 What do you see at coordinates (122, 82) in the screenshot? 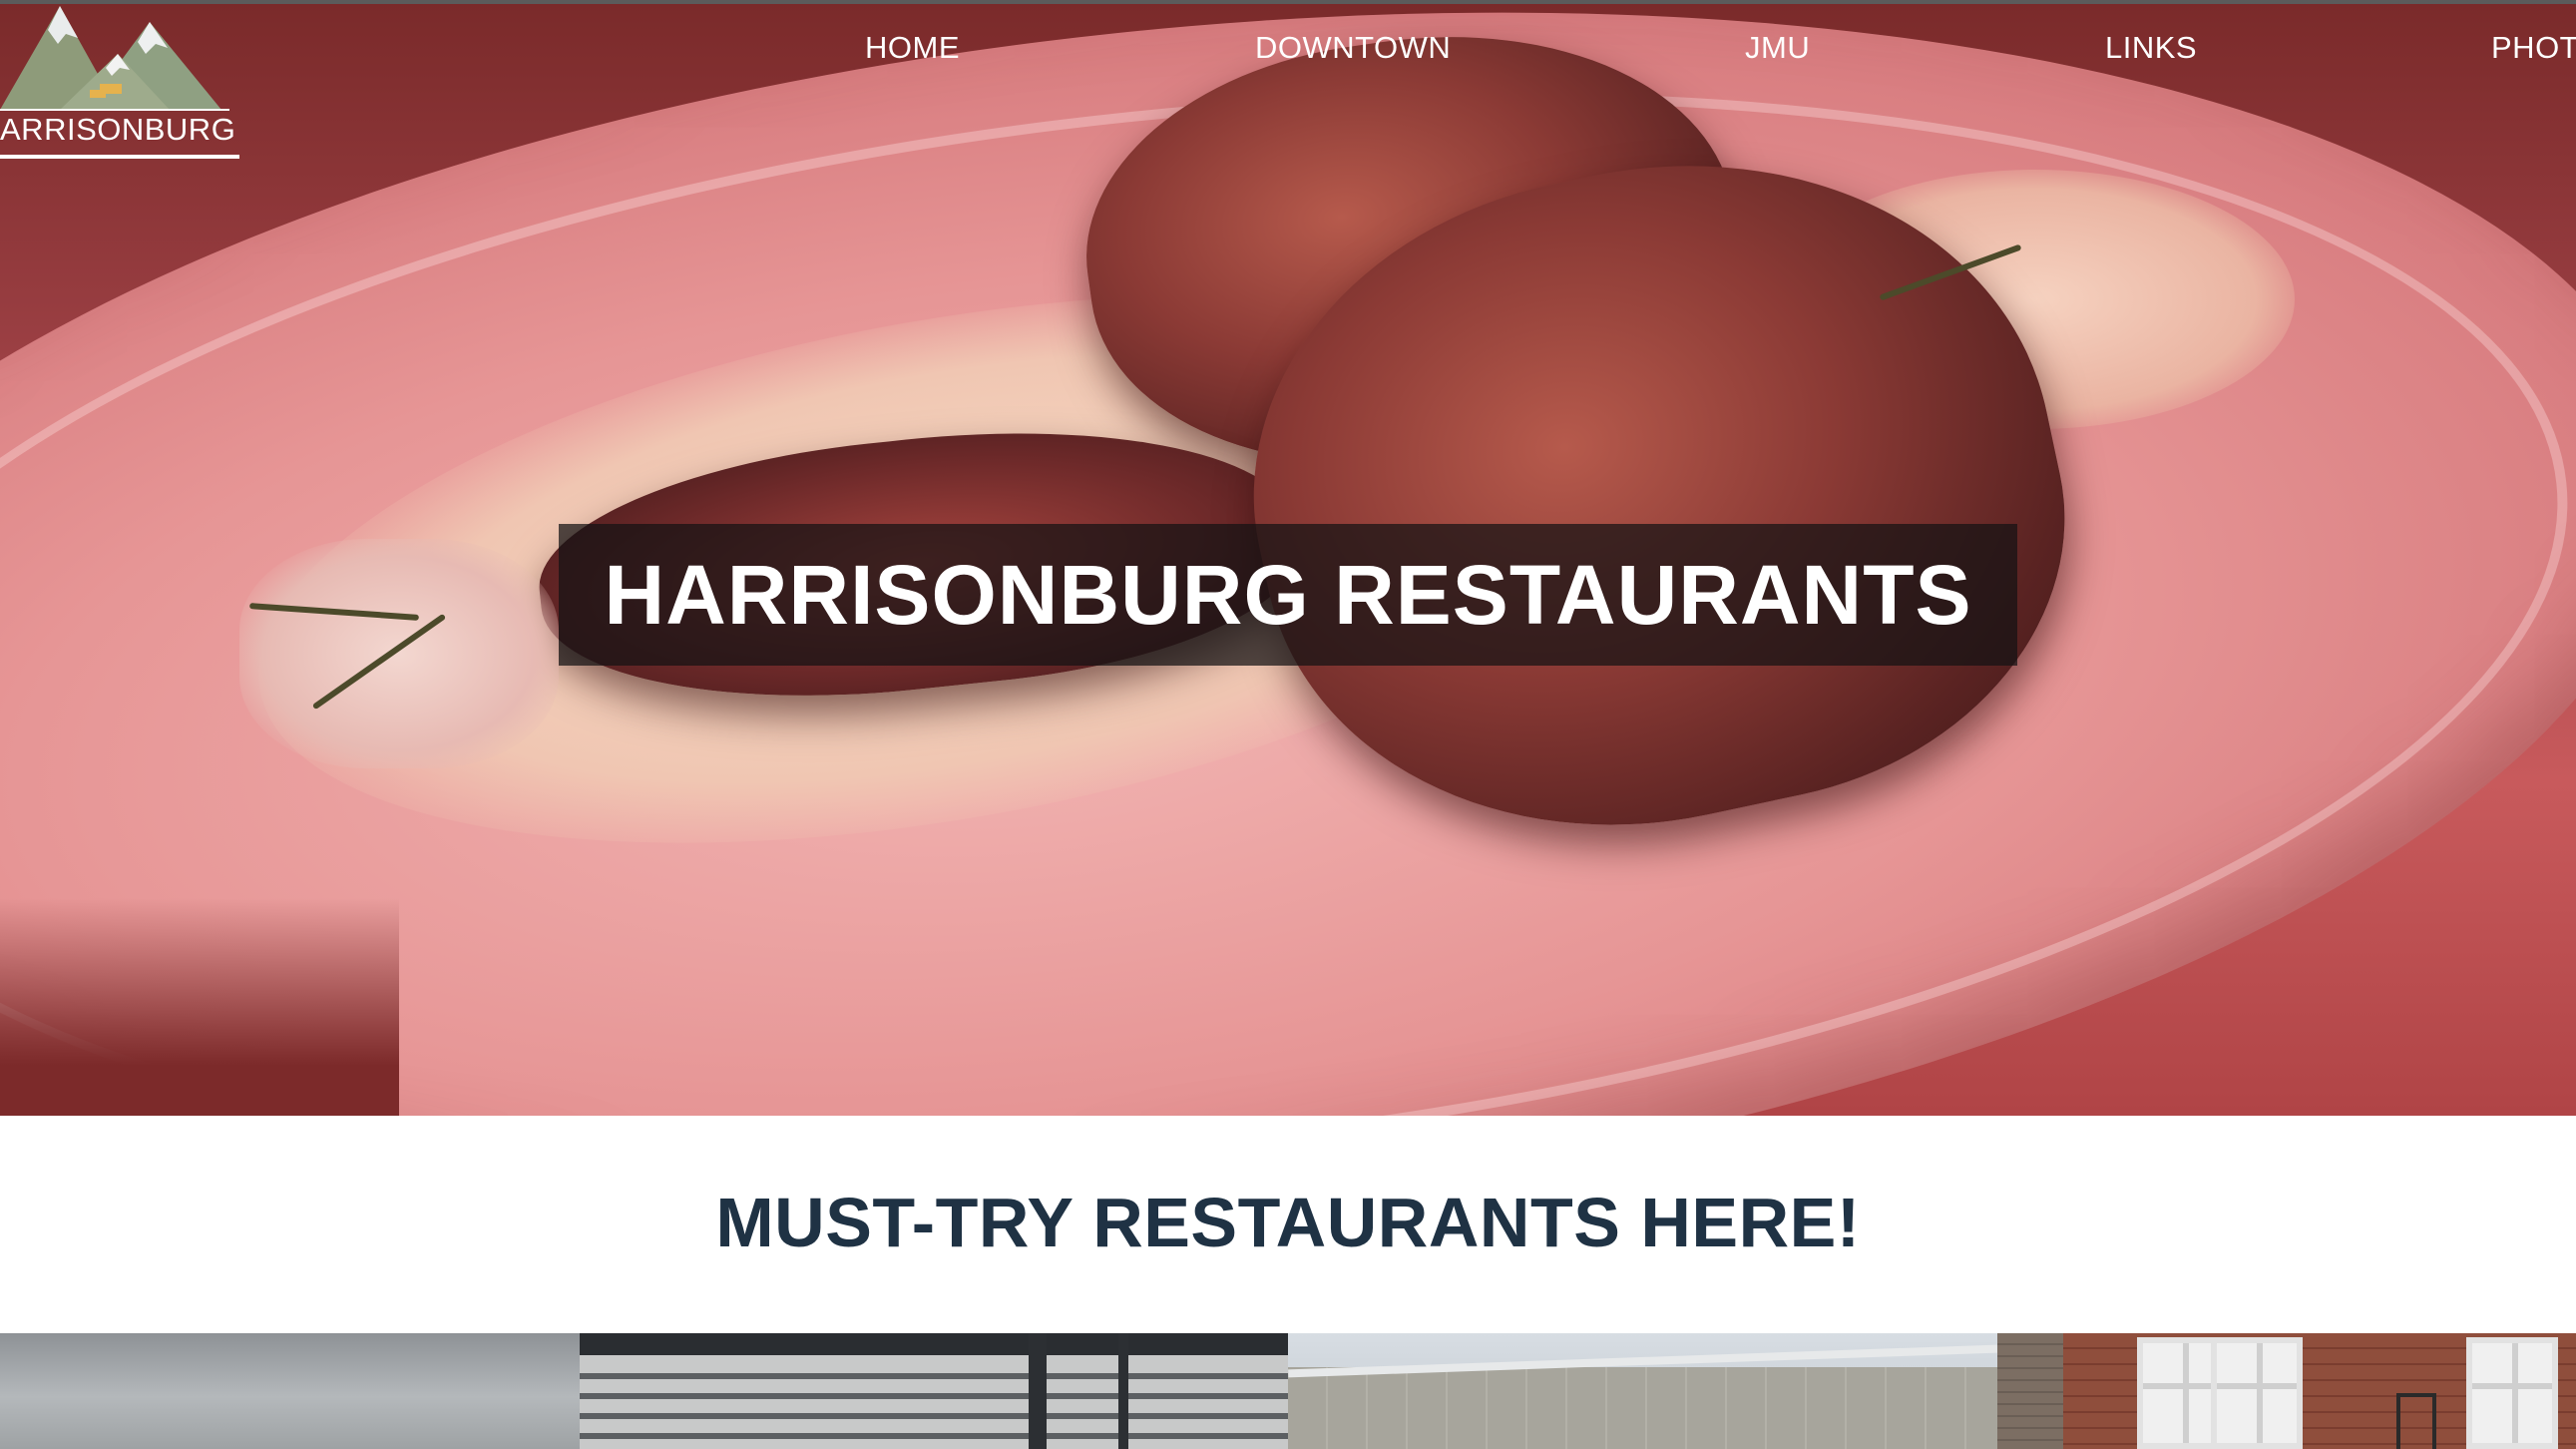
I see `site-logo: ARRISONBURG` at bounding box center [122, 82].